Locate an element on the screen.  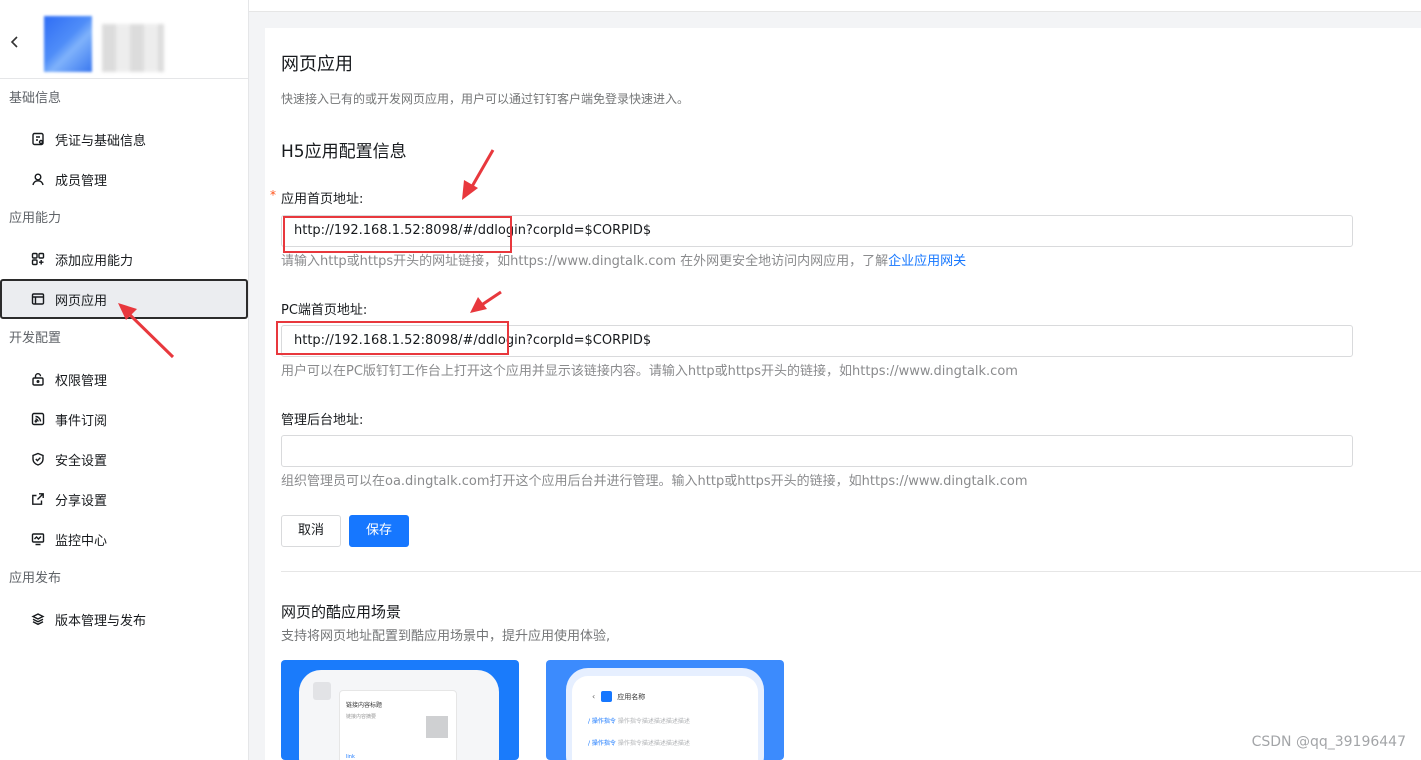
sidebar-item-share: 分享设置 is located at coordinates (124, 499).